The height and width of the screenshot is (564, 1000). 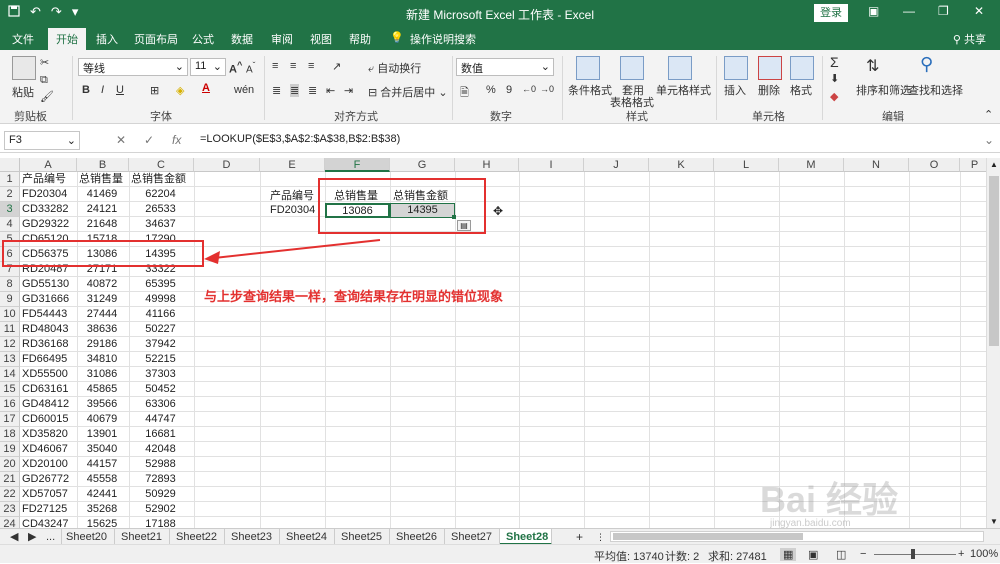 I want to click on select-all-corner, so click(x=10, y=165).